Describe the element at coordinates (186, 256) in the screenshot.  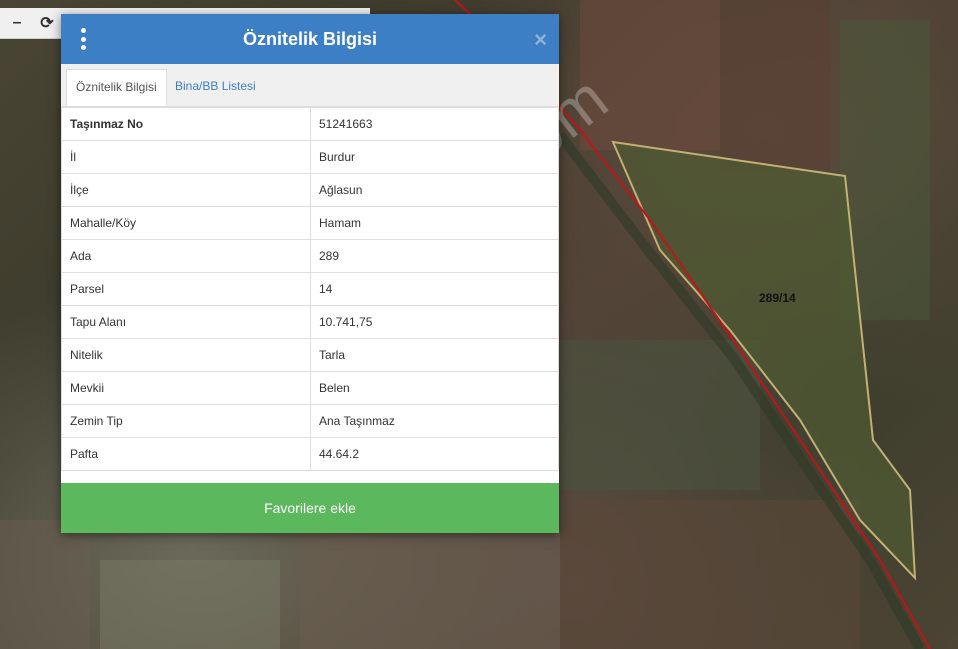
I see `row-key: Ada` at that location.